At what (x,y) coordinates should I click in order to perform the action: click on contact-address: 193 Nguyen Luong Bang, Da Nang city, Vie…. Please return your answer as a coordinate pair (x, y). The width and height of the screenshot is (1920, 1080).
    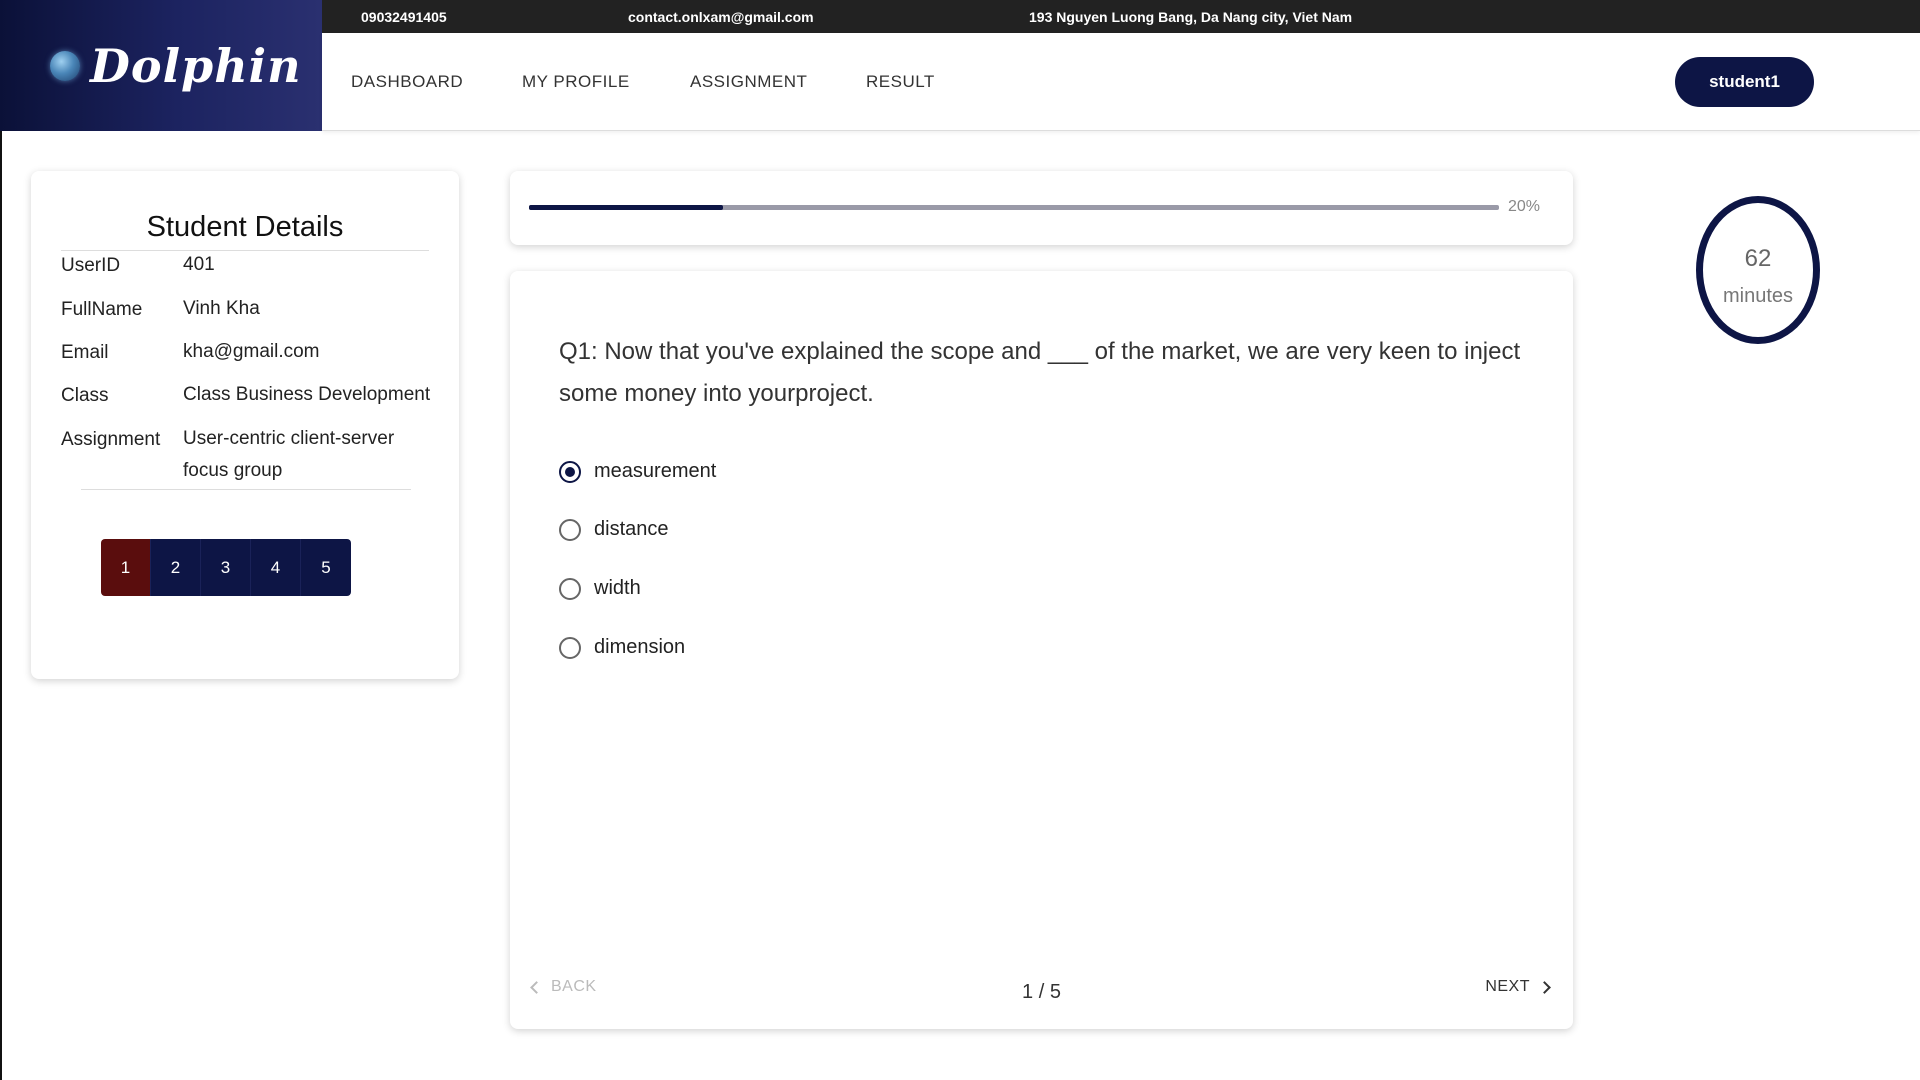
    Looking at the image, I should click on (1191, 17).